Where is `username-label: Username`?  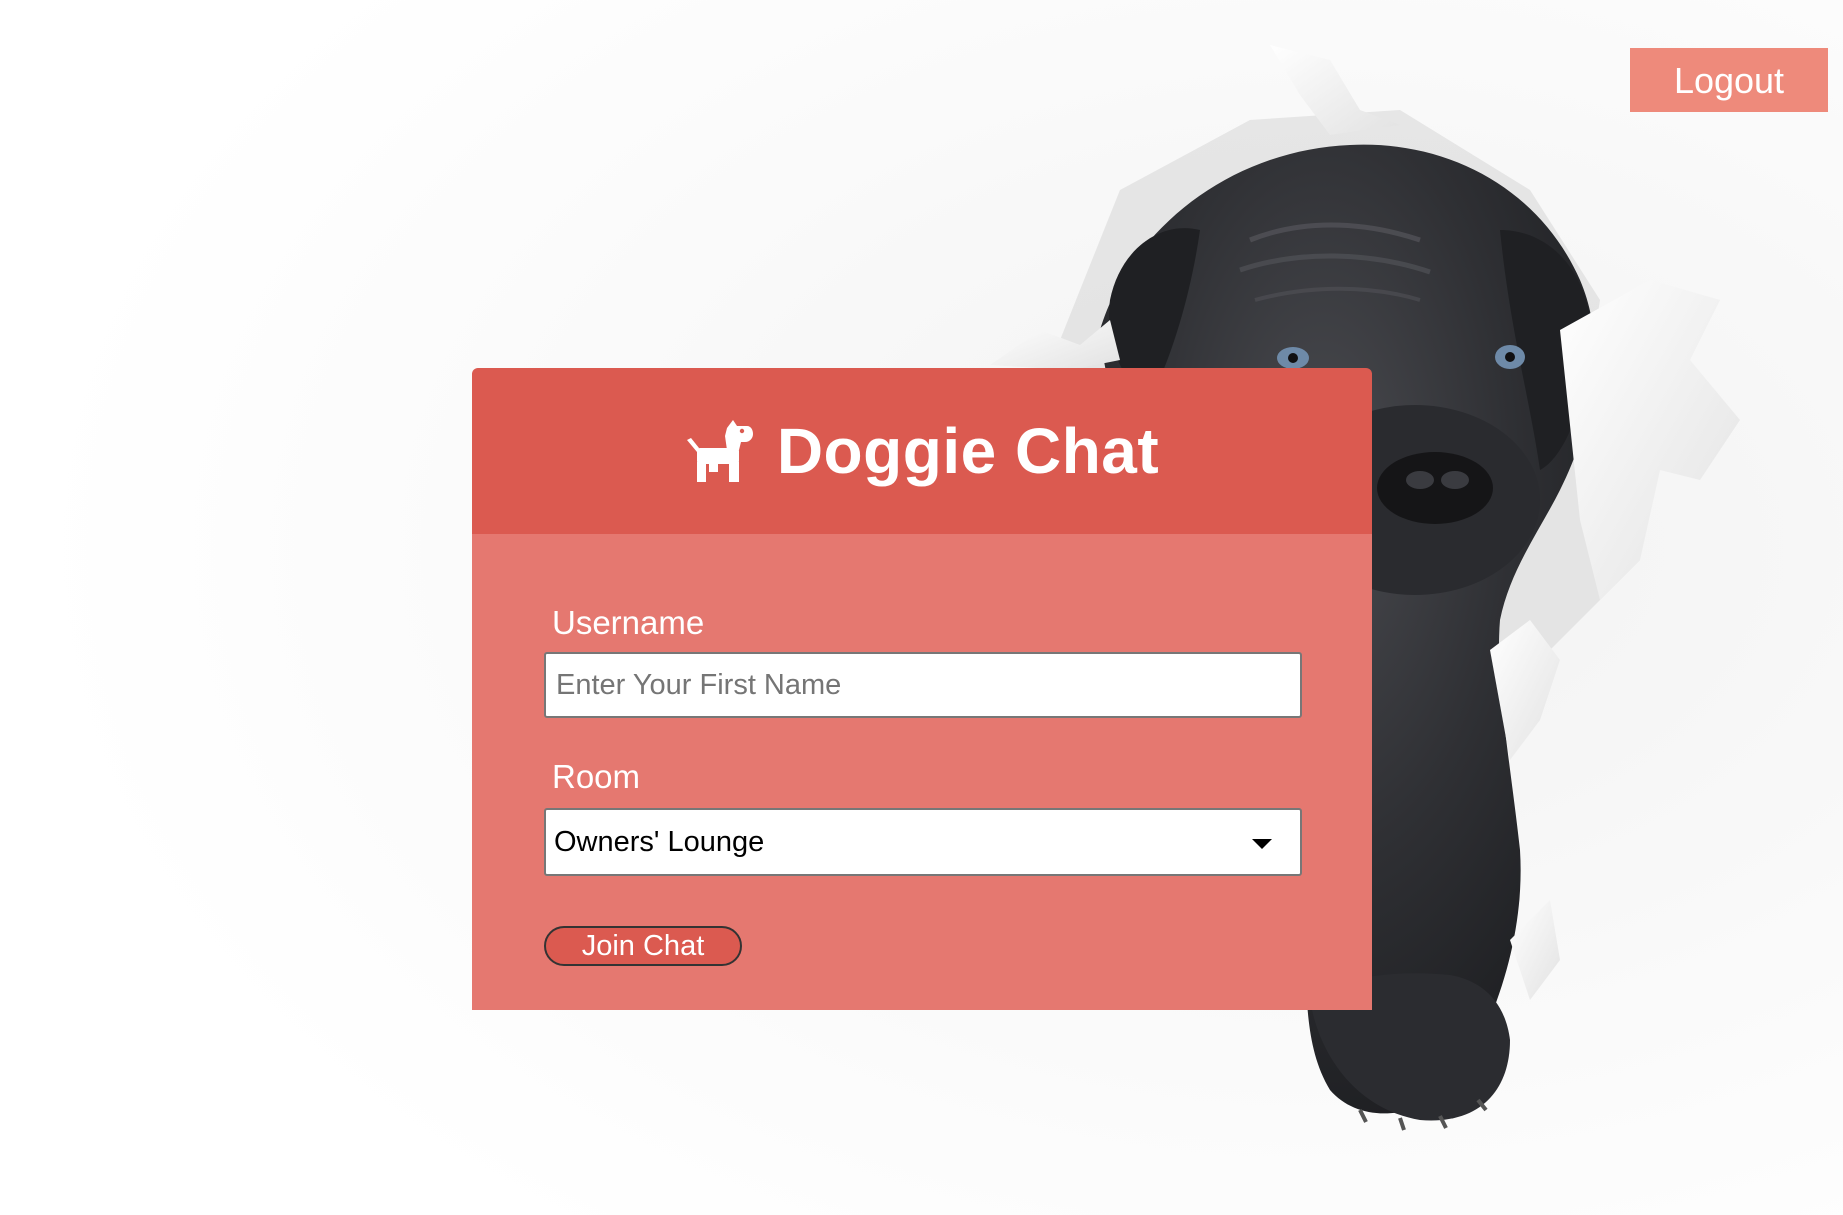
username-label: Username is located at coordinates (628, 622).